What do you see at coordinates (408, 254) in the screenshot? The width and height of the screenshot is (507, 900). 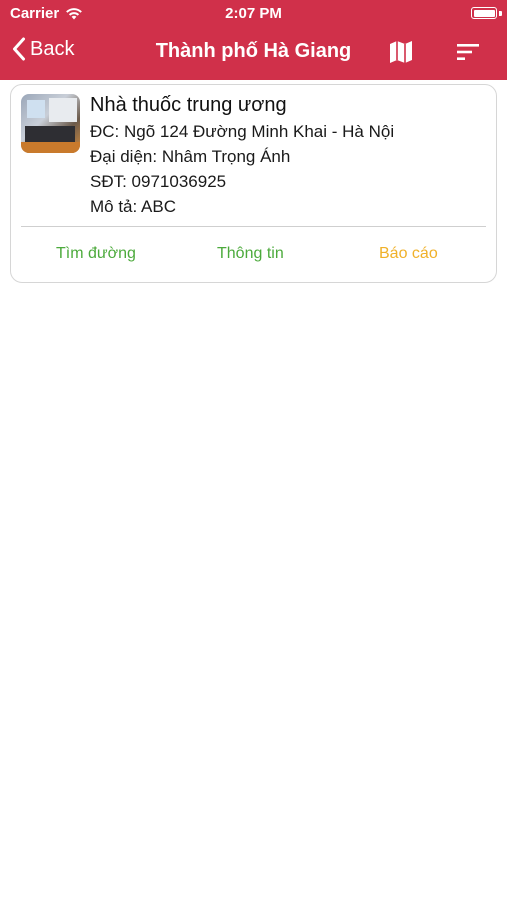 I see `report-button: Báo cáo` at bounding box center [408, 254].